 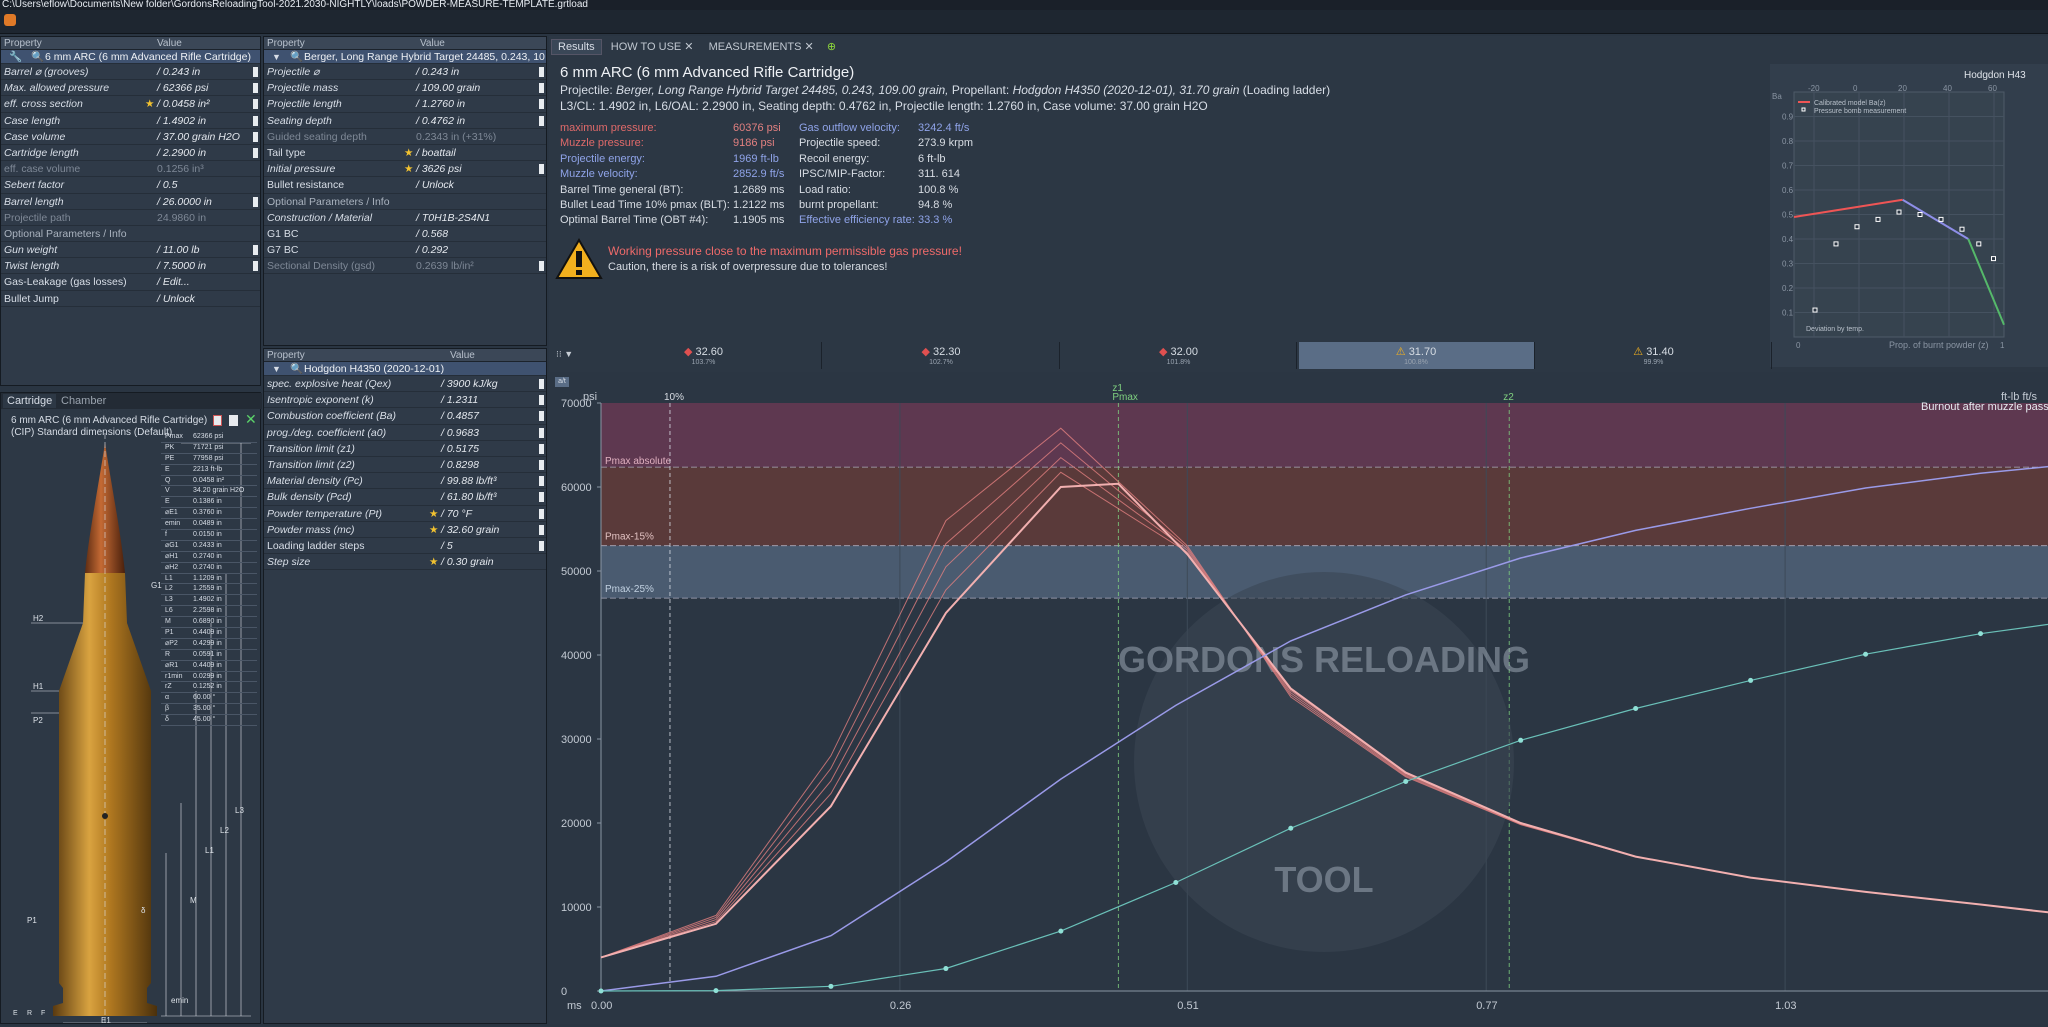 I want to click on property-value: 0.2639 lb/in², so click(x=445, y=266).